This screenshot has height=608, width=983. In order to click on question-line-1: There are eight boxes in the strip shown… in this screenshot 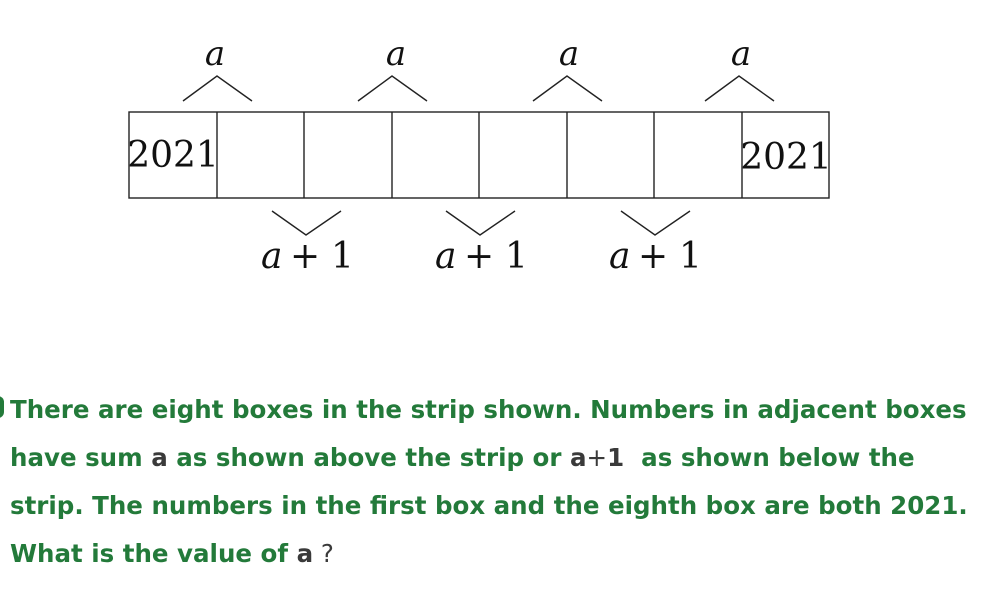, I will do `click(488, 409)`.